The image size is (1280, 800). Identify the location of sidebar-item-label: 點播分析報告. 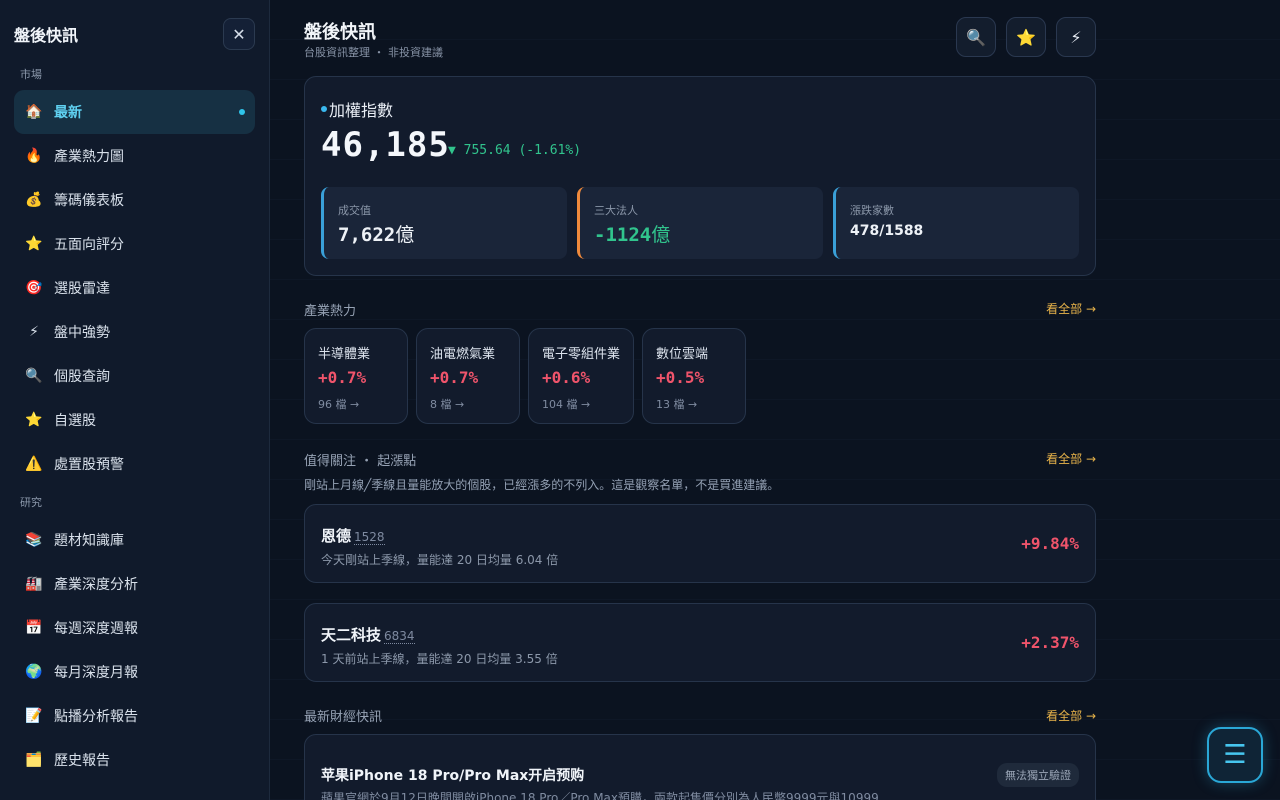
(96, 717).